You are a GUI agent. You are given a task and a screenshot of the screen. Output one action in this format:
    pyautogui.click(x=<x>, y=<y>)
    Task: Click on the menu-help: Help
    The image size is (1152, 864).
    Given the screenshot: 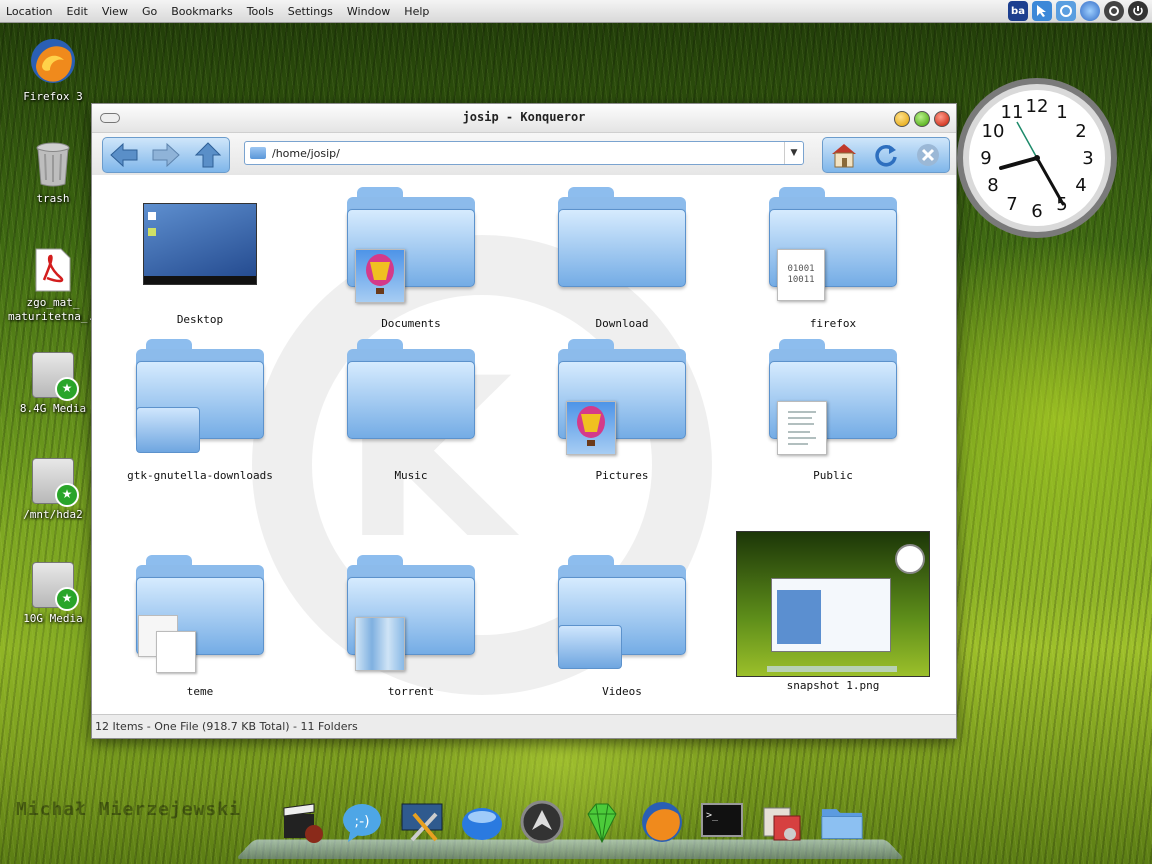 What is the action you would take?
    pyautogui.click(x=417, y=11)
    